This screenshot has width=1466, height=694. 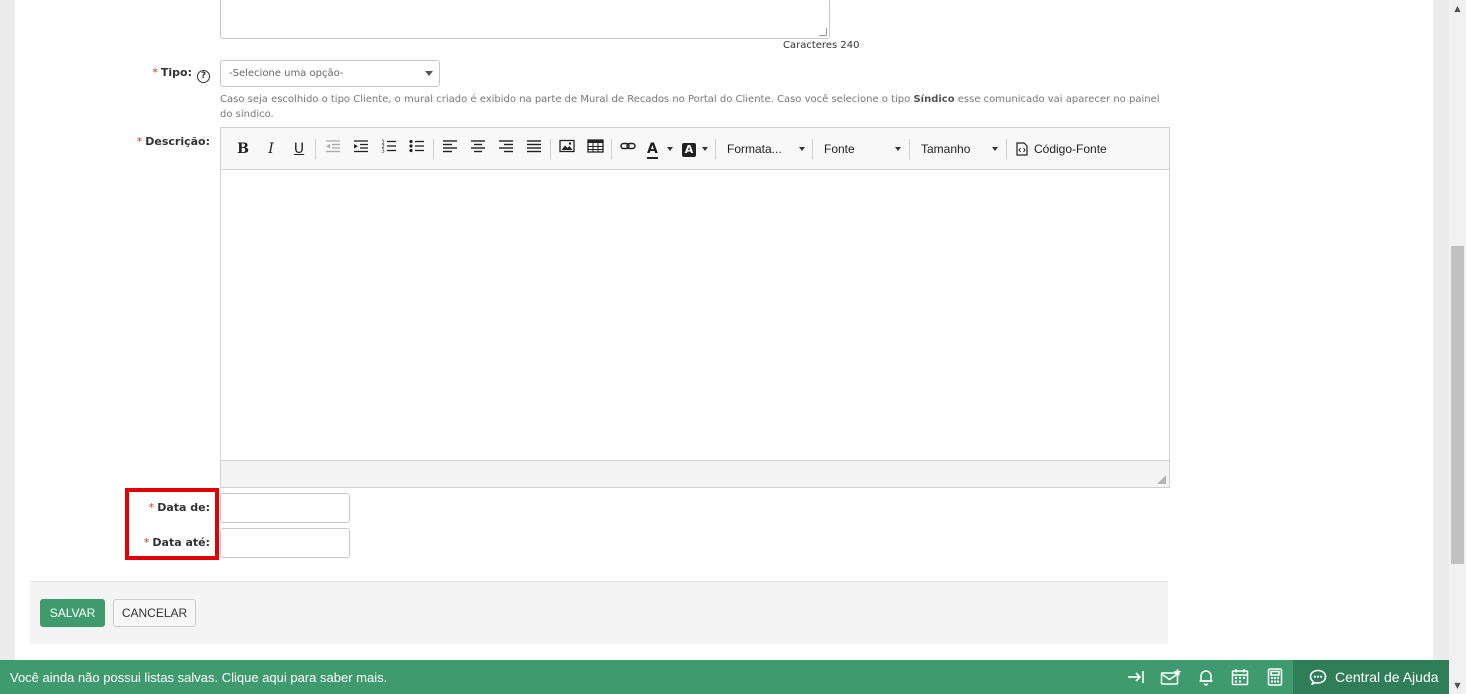 I want to click on font-dropdown-label: Fonte, so click(x=839, y=149).